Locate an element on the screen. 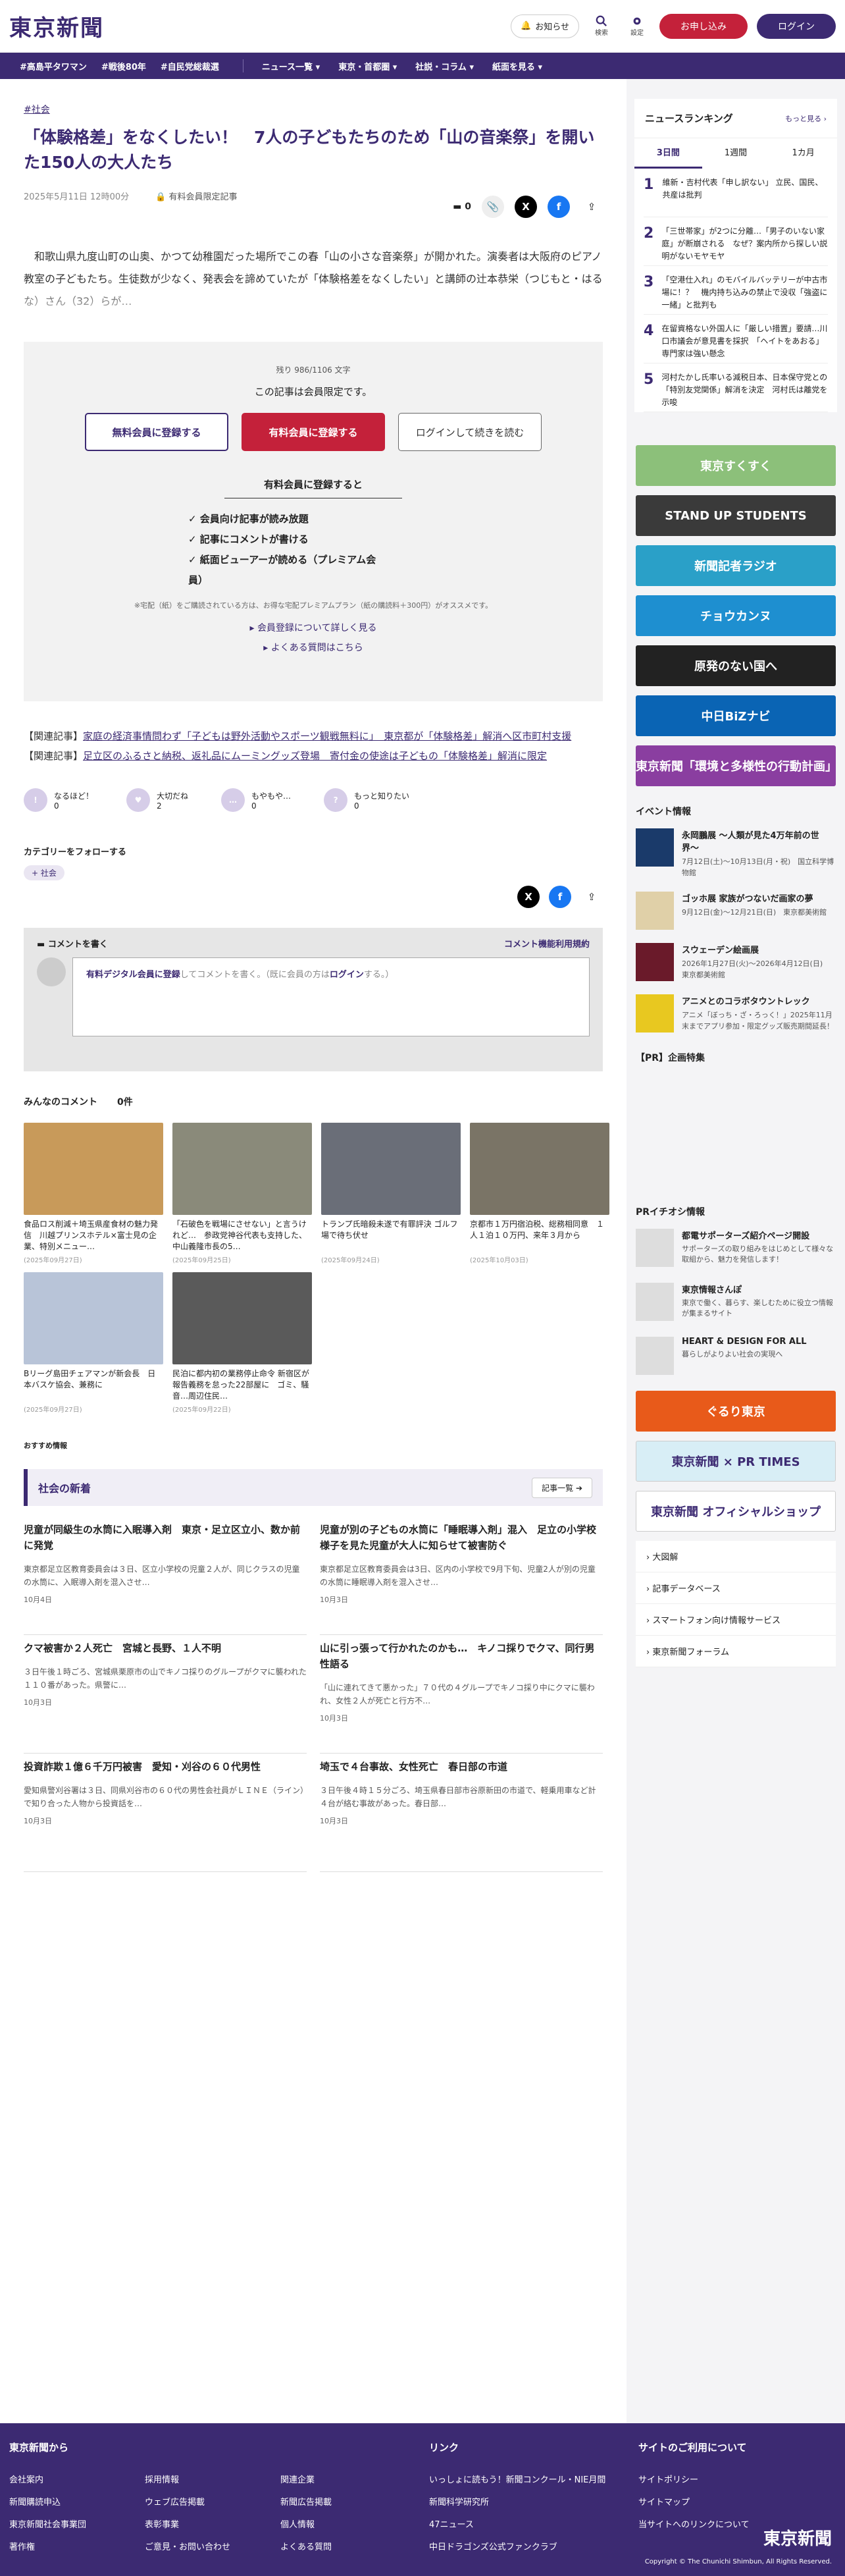 The image size is (845, 2576). comment-login-link: ログイン is located at coordinates (347, 975).